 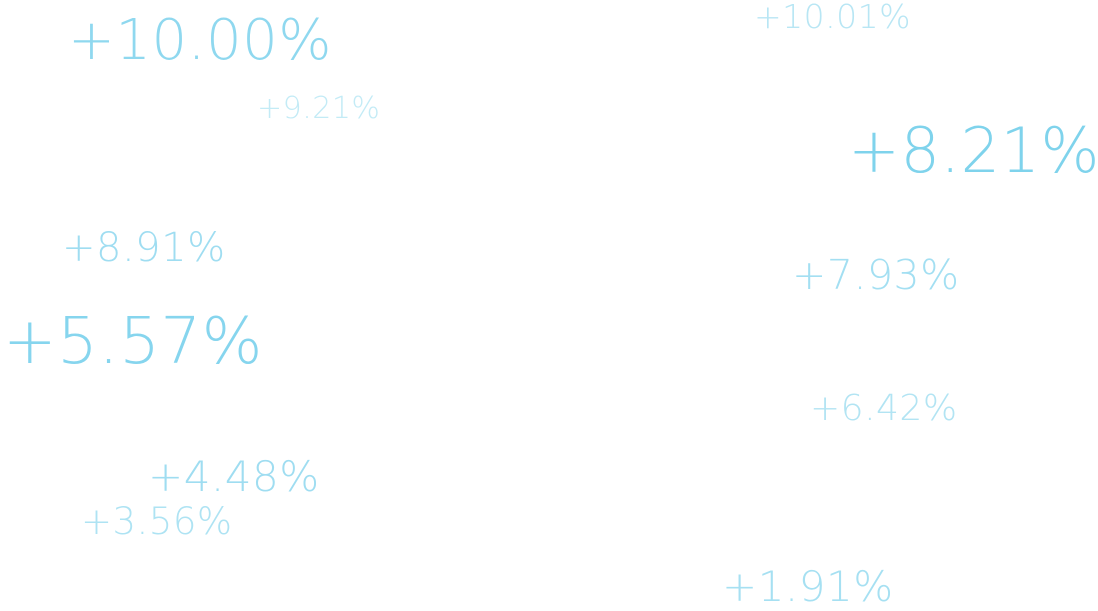 I want to click on percentage-label: +3.56%, so click(x=157, y=521).